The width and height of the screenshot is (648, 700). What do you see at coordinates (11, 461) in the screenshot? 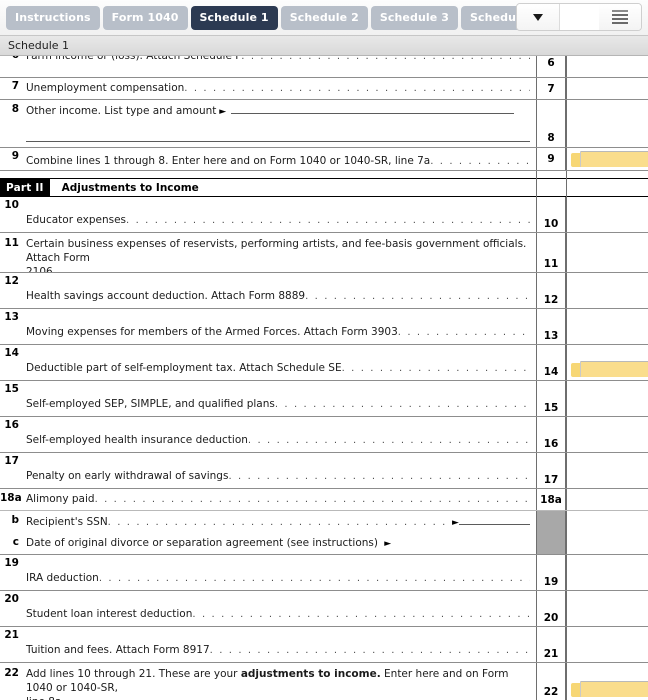
I see `line-number-17: 17` at bounding box center [11, 461].